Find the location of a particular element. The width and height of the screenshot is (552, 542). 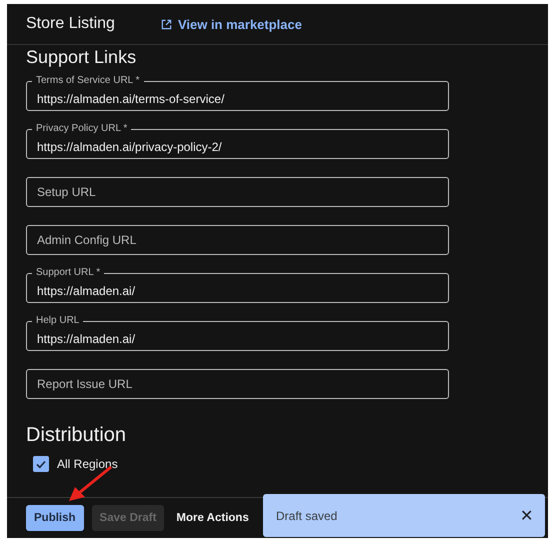

field-label: Help URL is located at coordinates (58, 321).